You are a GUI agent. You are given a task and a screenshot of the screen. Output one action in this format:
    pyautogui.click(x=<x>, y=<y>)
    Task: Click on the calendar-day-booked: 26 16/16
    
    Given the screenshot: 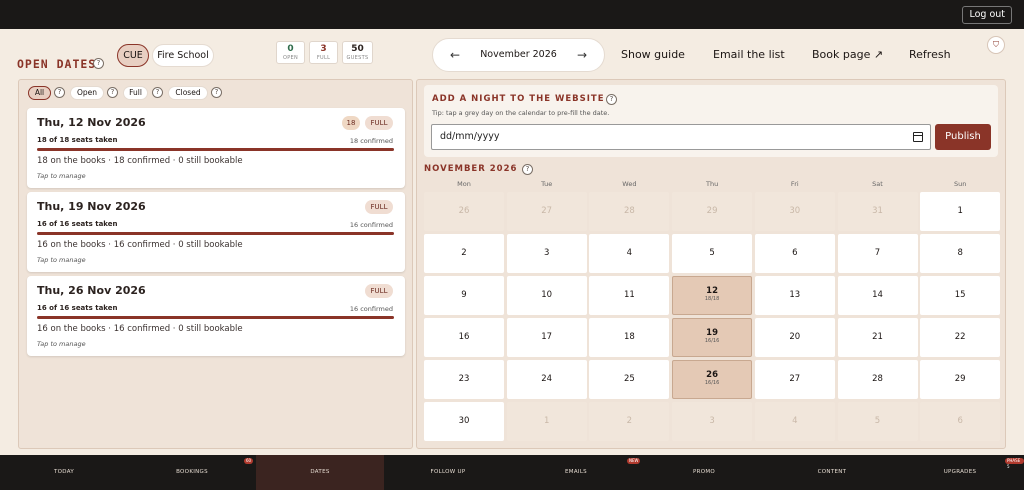 What is the action you would take?
    pyautogui.click(x=712, y=379)
    